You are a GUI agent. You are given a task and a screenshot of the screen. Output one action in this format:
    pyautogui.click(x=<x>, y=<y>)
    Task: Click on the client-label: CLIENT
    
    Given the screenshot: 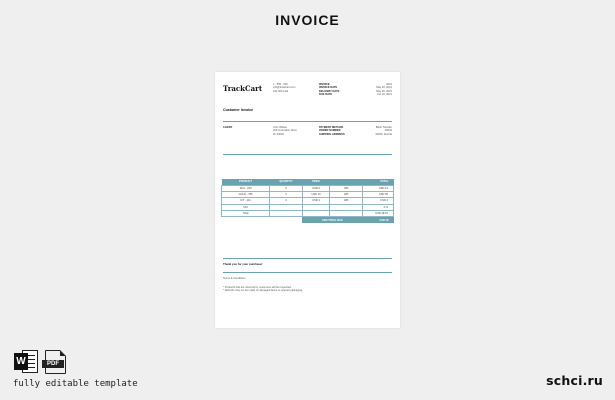 What is the action you would take?
    pyautogui.click(x=228, y=127)
    